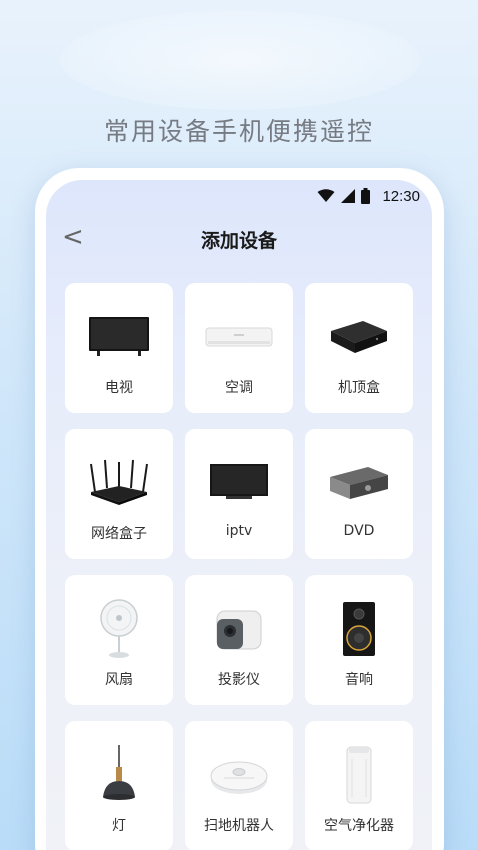  I want to click on device-card-air-conditioner: 空调, so click(239, 348).